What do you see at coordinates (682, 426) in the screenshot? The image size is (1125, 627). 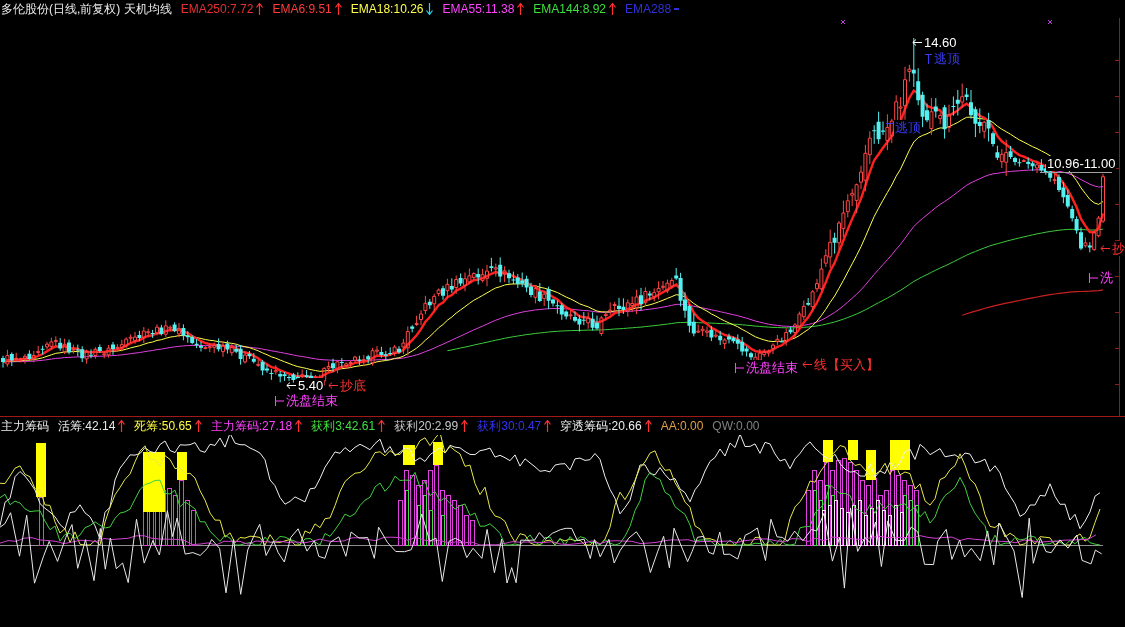 I see `indicator-value: AA:0.00` at bounding box center [682, 426].